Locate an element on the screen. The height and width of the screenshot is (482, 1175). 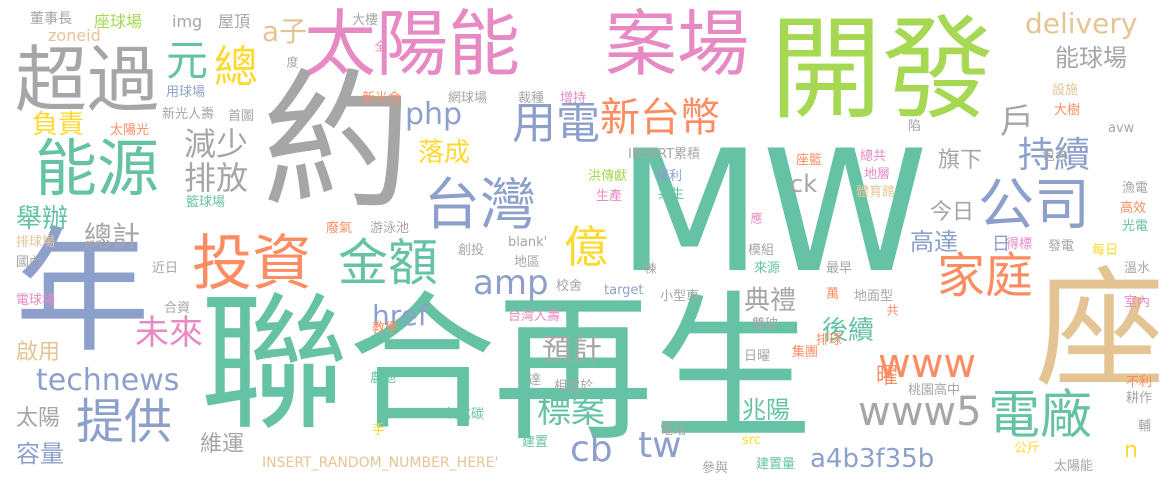
word-n: n is located at coordinates (1131, 450).